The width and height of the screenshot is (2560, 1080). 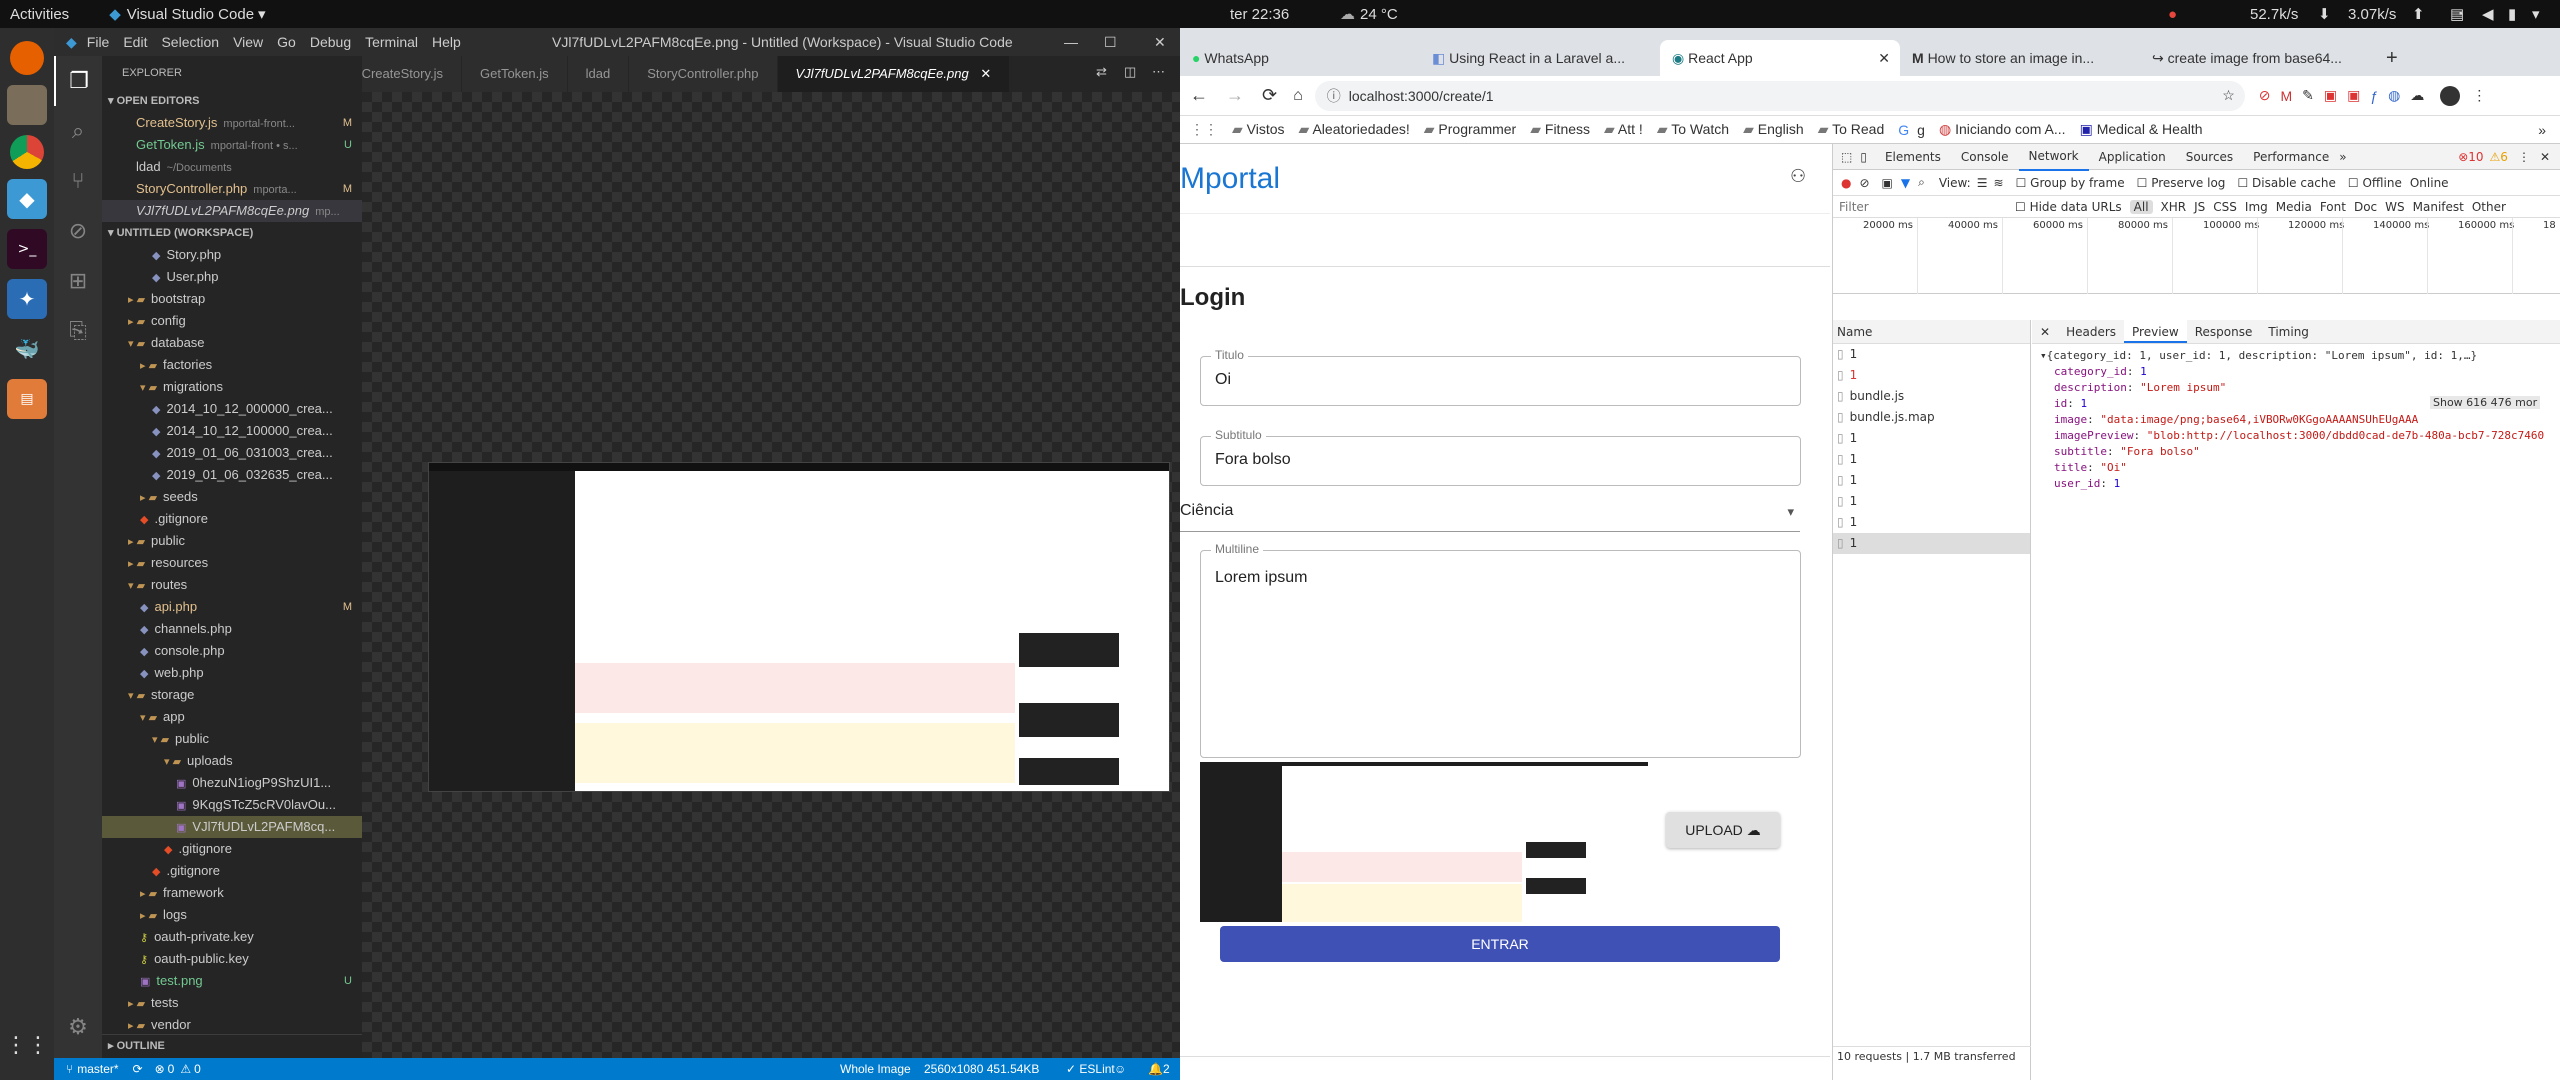 I want to click on document-icon: ▤, so click(x=27, y=399).